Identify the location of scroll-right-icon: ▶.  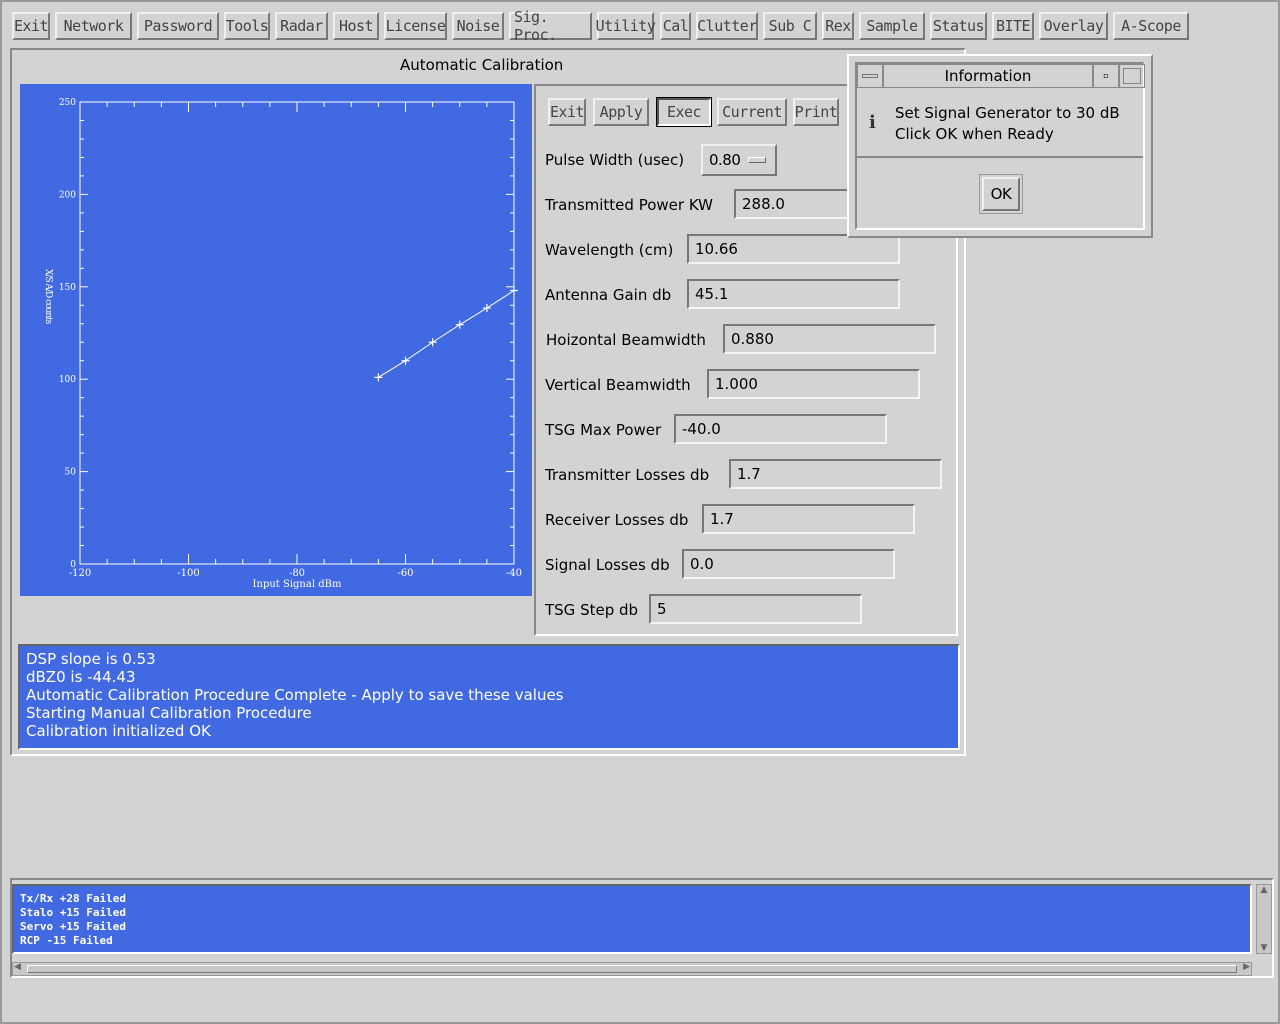
(1246, 967).